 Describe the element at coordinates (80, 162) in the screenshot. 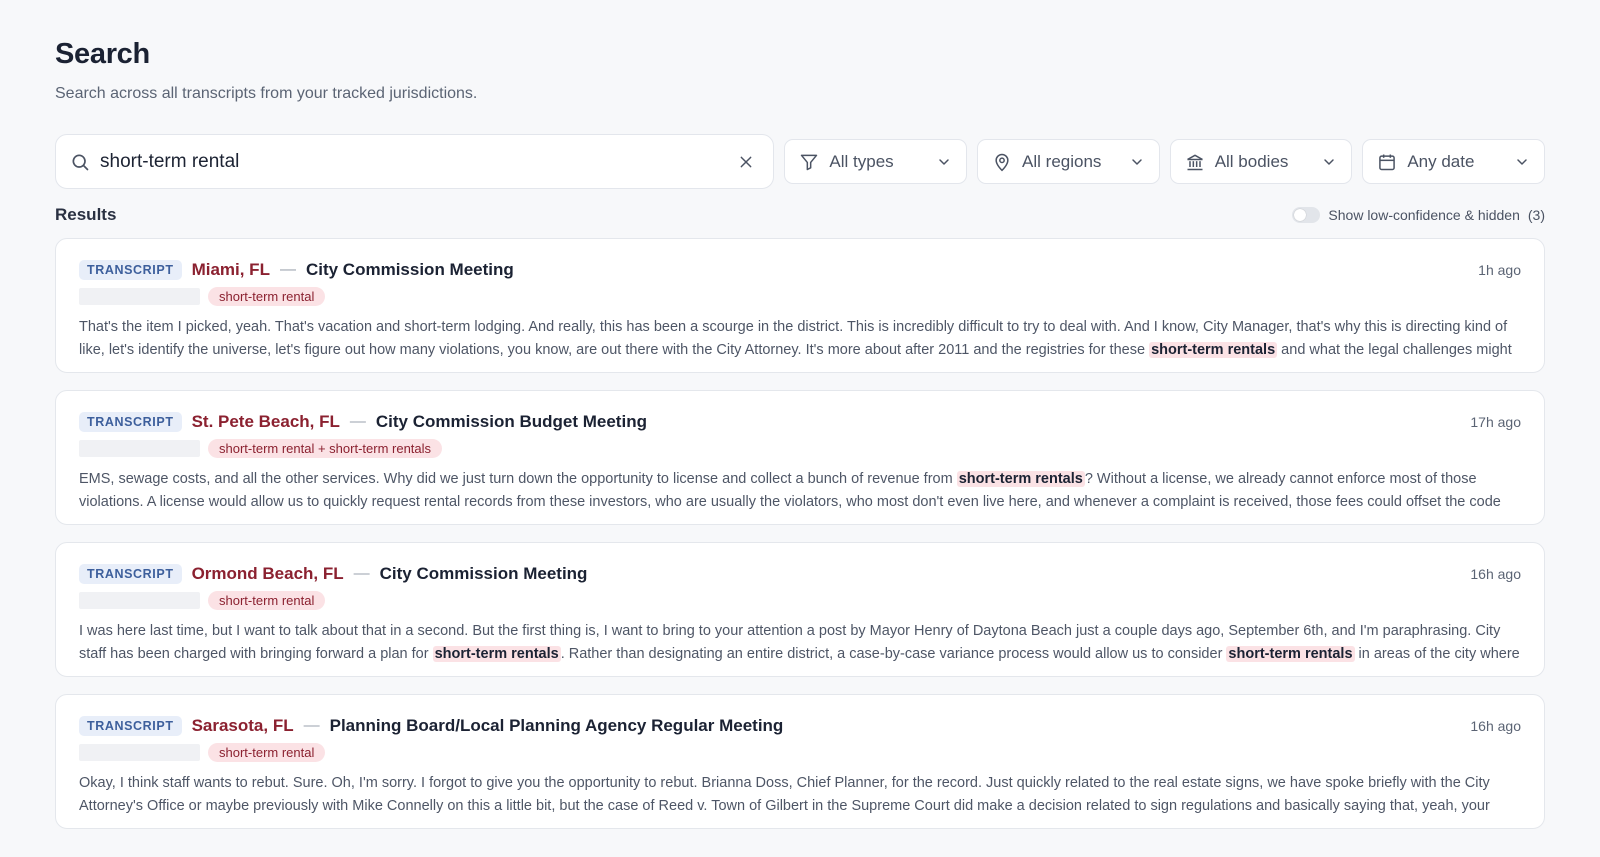

I see `search-icon` at that location.